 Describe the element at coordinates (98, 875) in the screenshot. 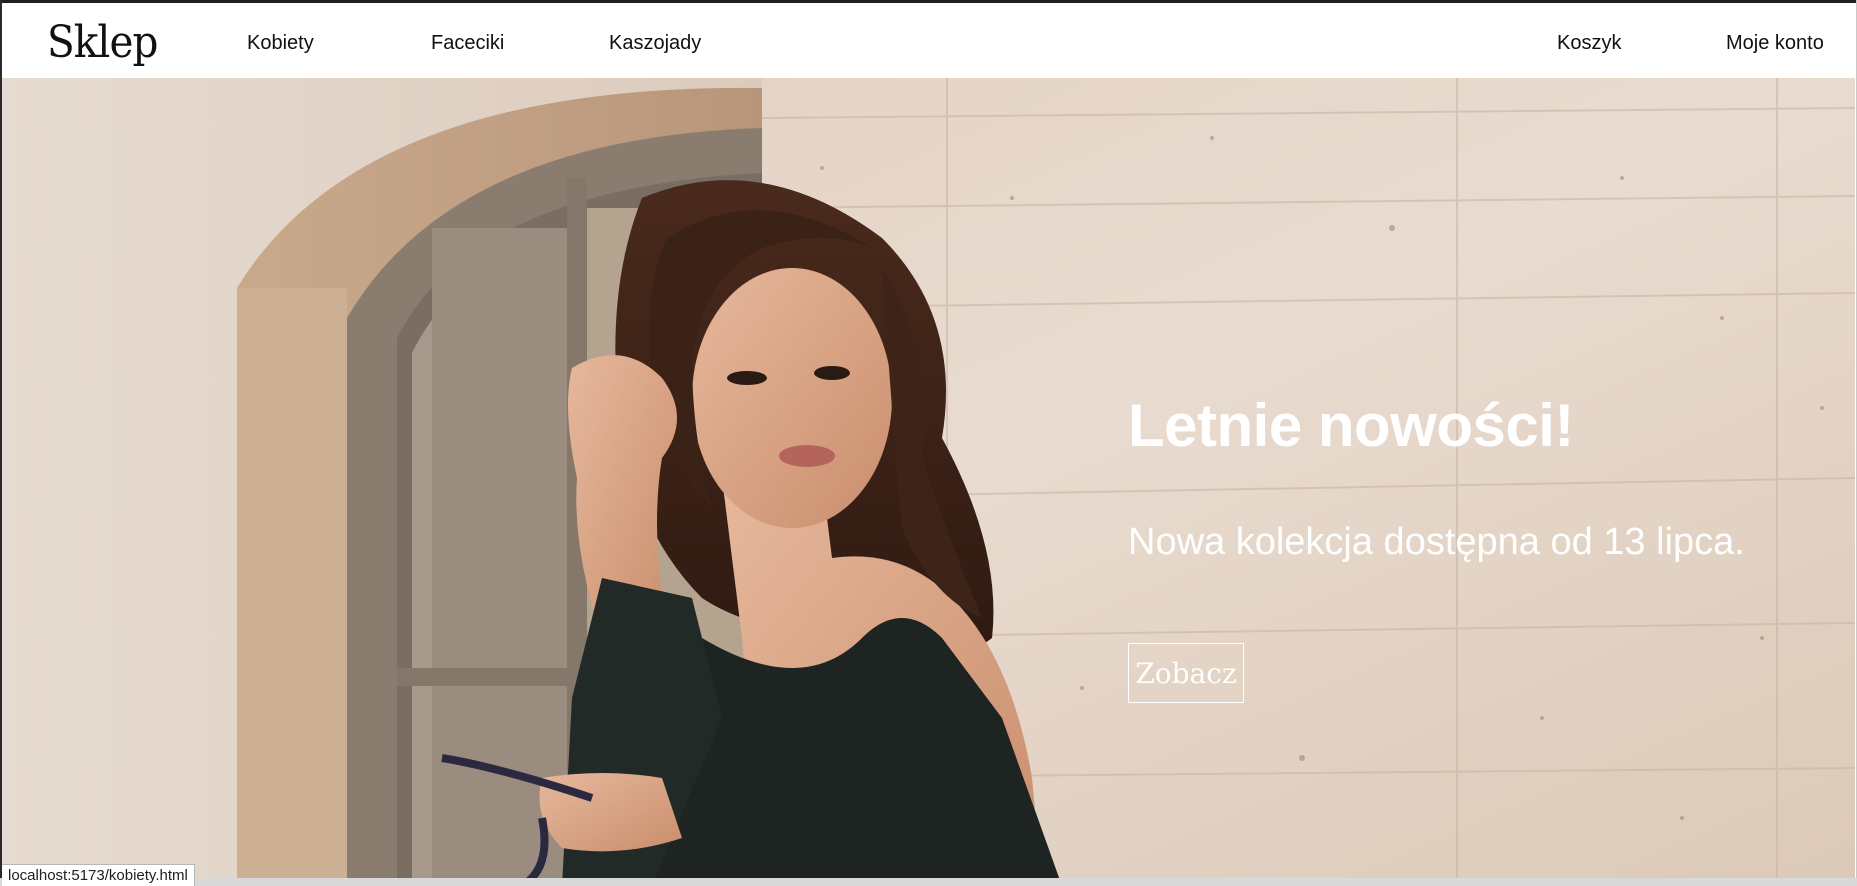

I see `status-bar-url: localhost:5173/kobiety.html` at that location.